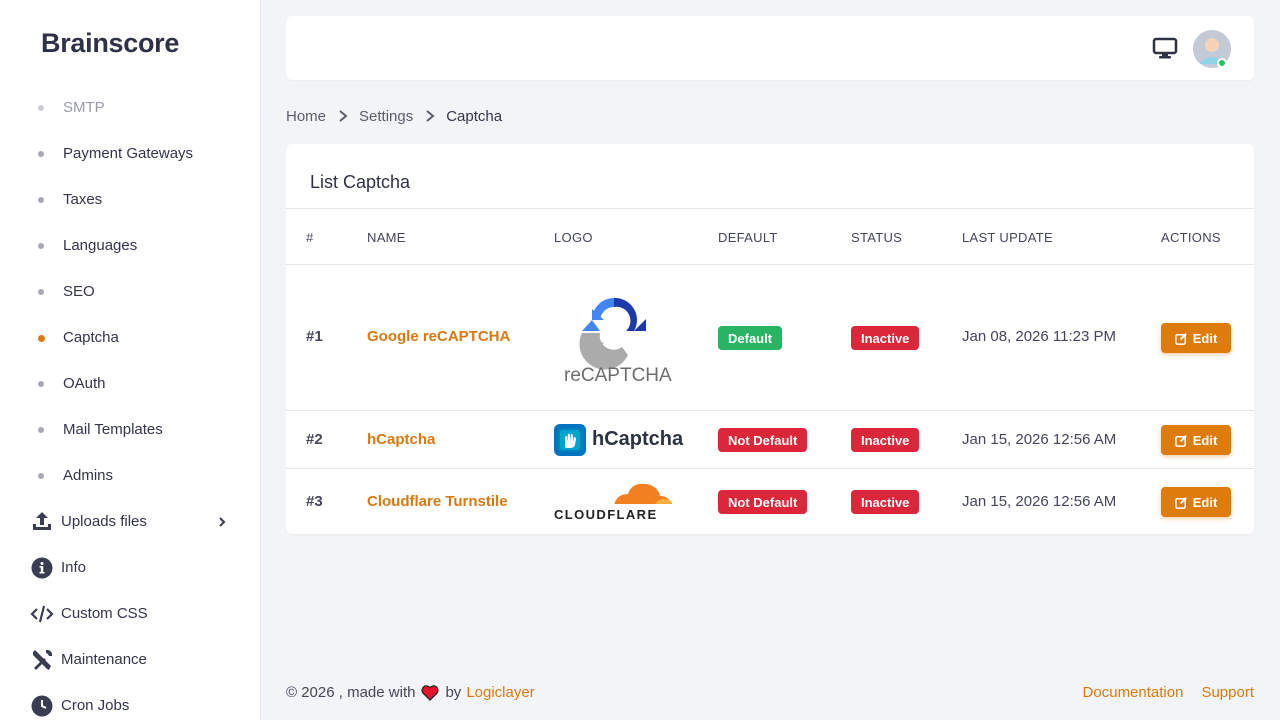 This screenshot has width=1280, height=720. What do you see at coordinates (88, 475) in the screenshot?
I see `sidebar-item-label: Admins` at bounding box center [88, 475].